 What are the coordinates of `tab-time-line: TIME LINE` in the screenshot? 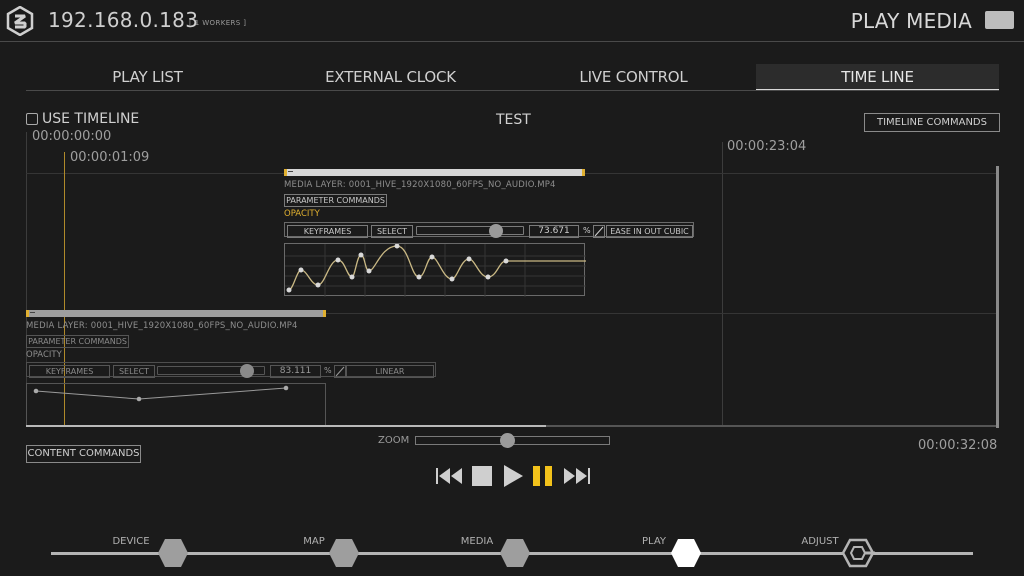 It's located at (877, 77).